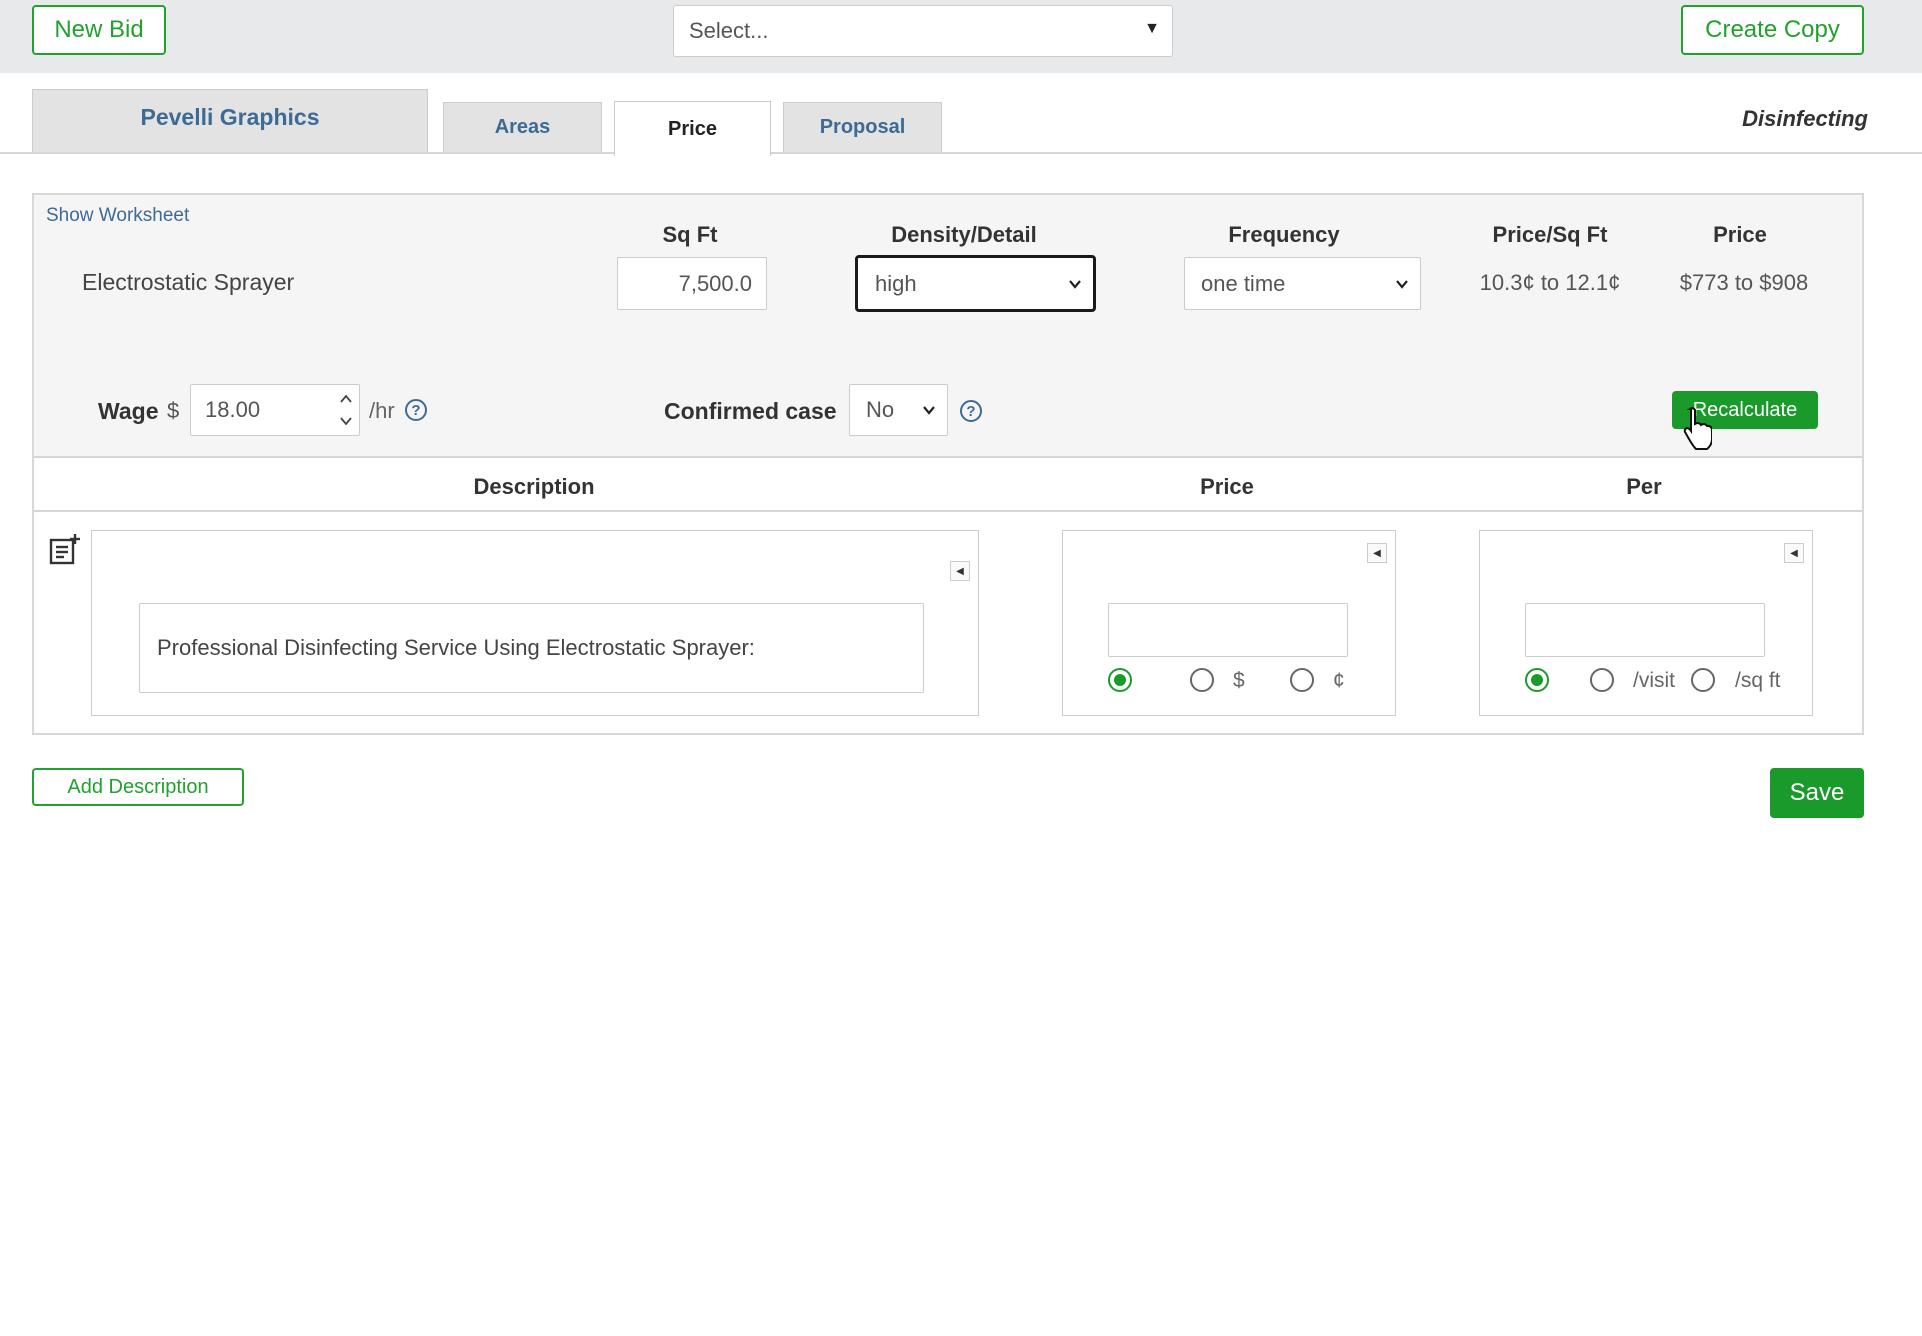 This screenshot has height=1336, width=1922. What do you see at coordinates (948, 457) in the screenshot?
I see `table-top-divider` at bounding box center [948, 457].